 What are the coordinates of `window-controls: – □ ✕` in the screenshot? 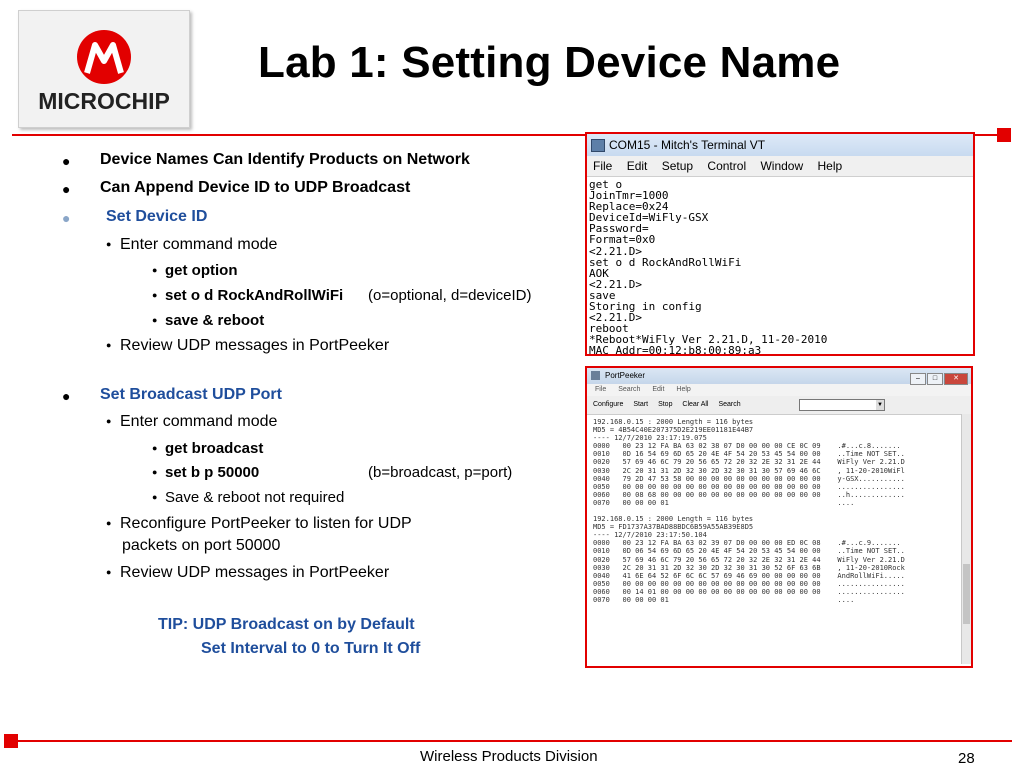 It's located at (938, 378).